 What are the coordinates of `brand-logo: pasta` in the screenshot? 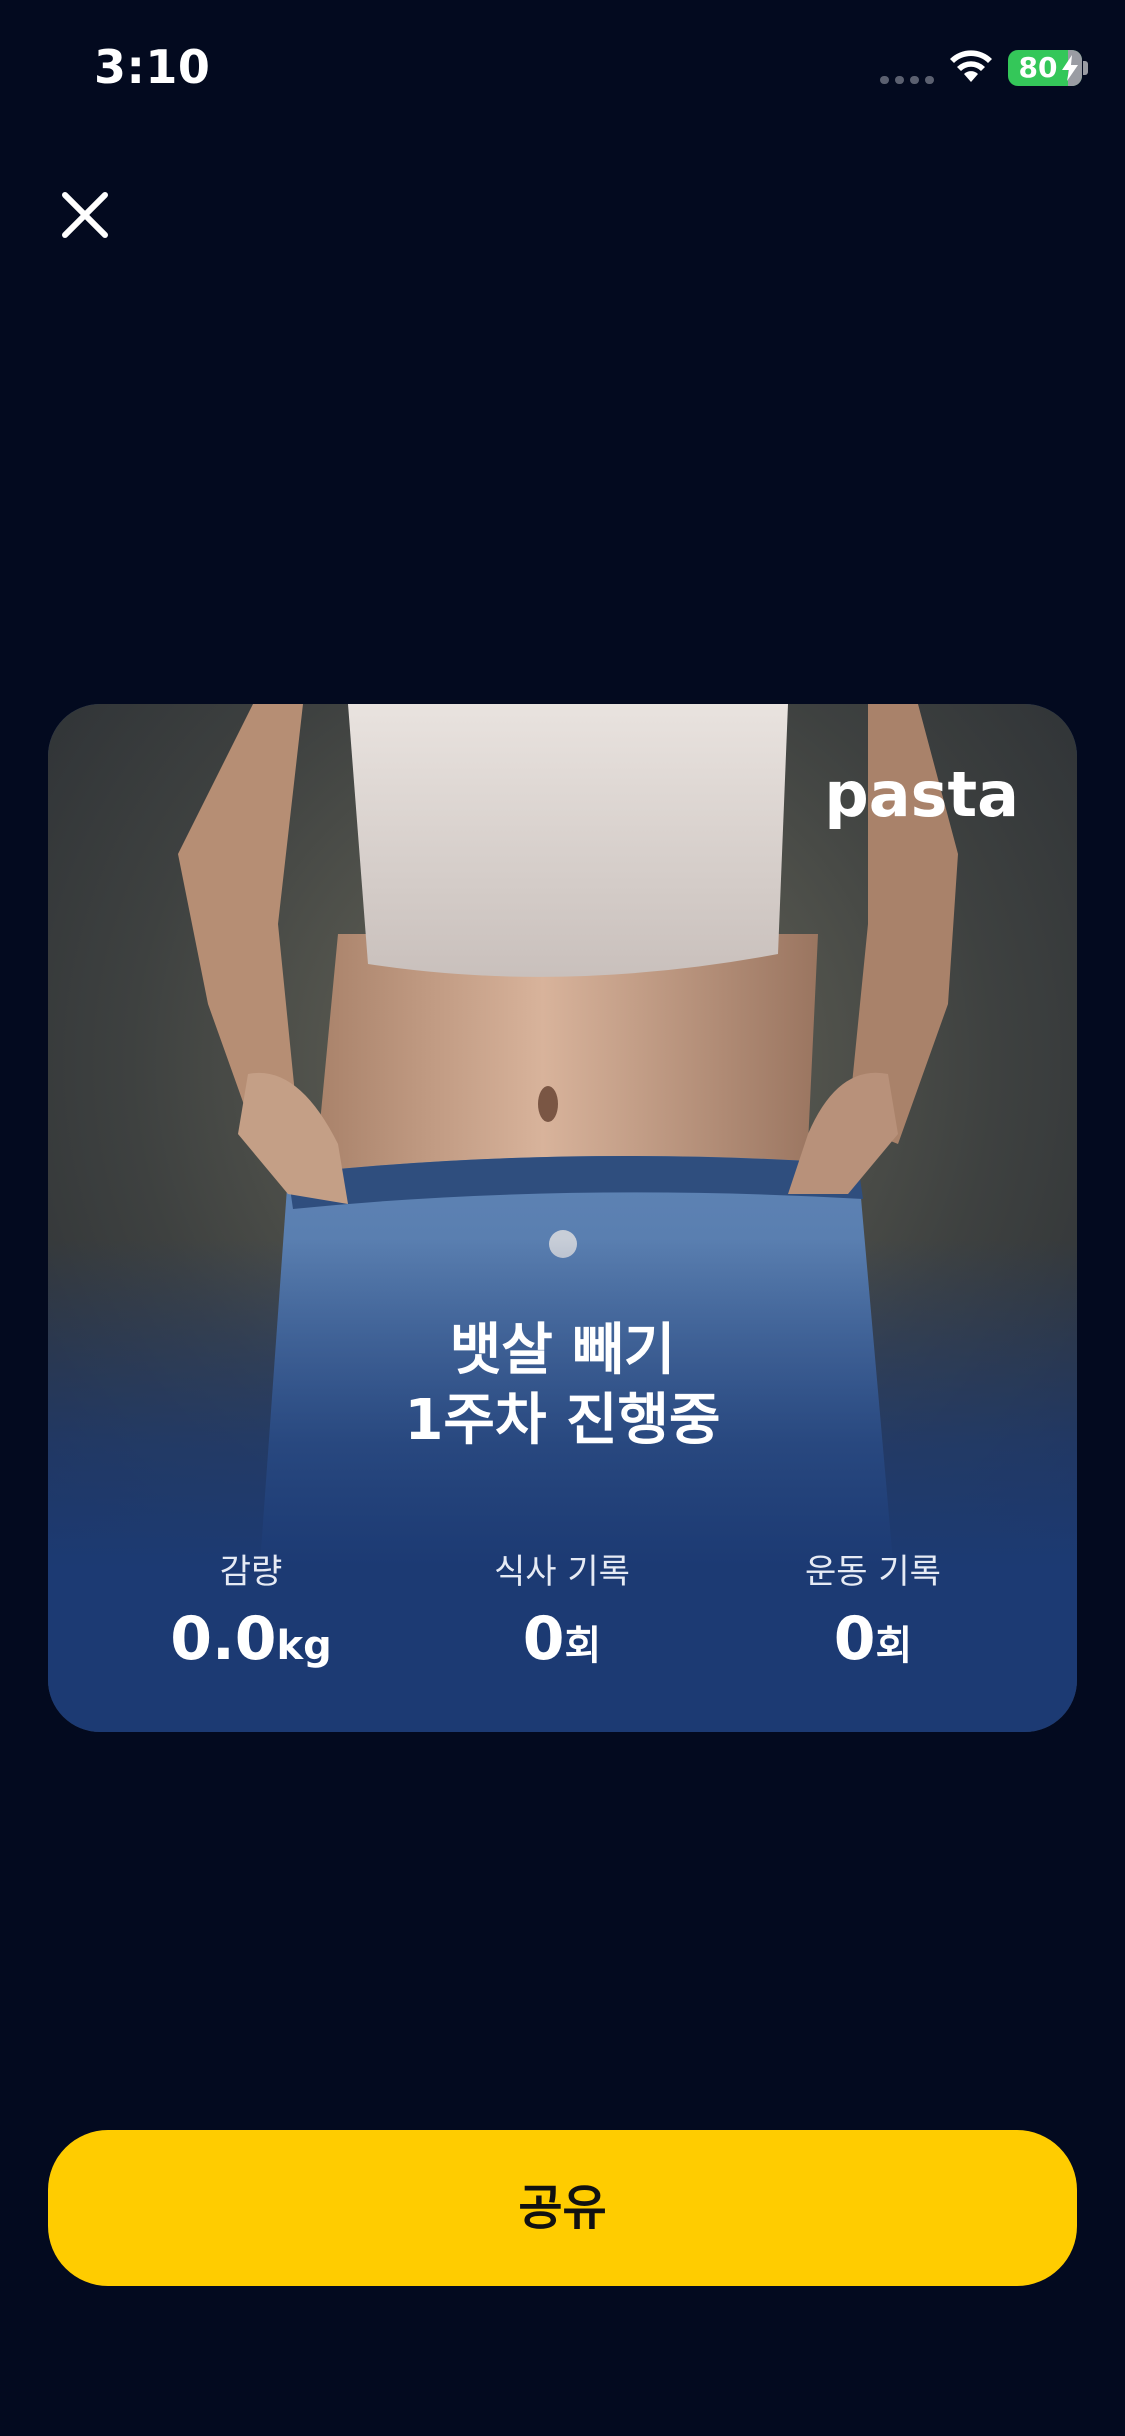 It's located at (921, 794).